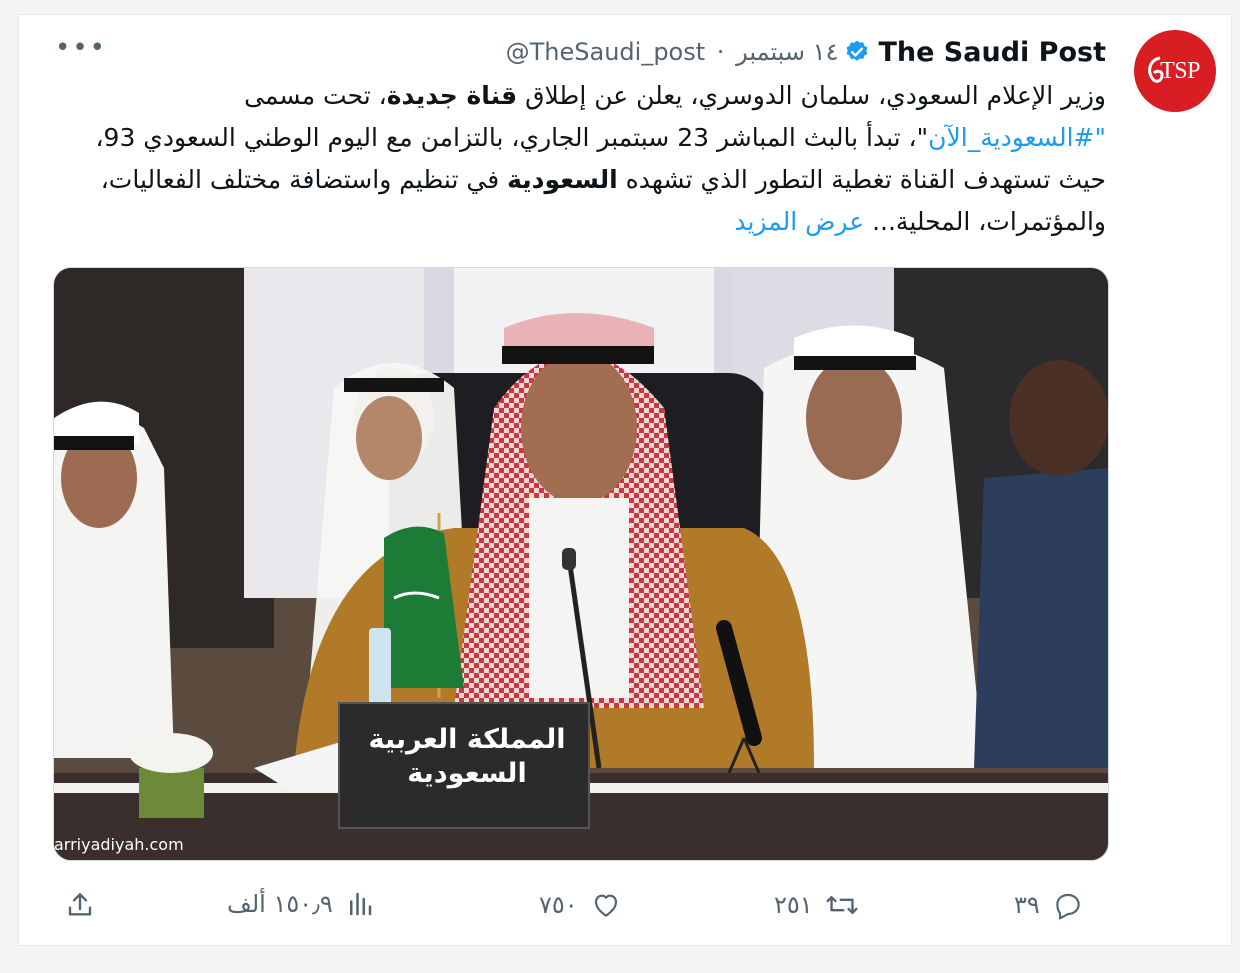 This screenshot has width=1240, height=973. Describe the element at coordinates (842, 905) in the screenshot. I see `retweet-icon` at that location.